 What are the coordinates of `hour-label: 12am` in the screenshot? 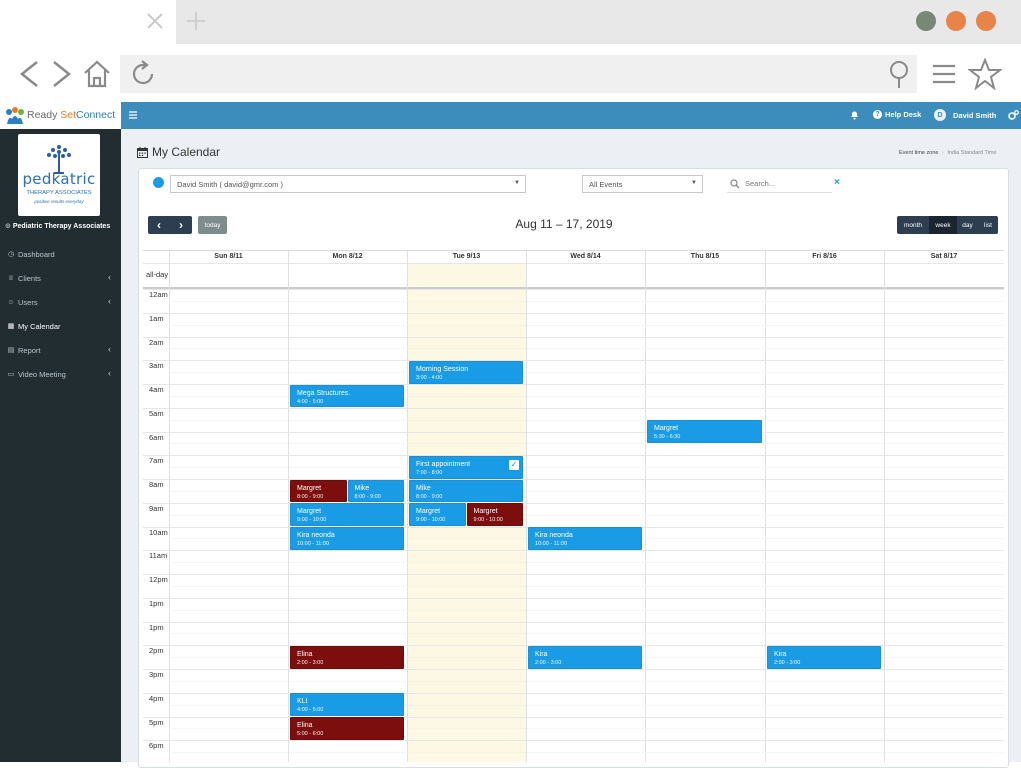 It's located at (158, 294).